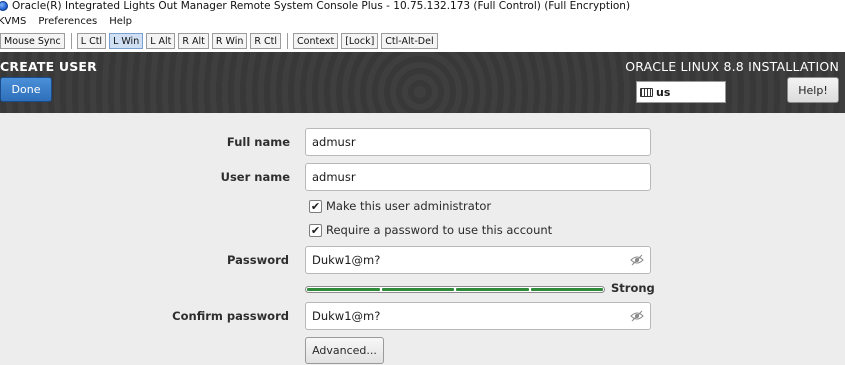 The image size is (845, 365). Describe the element at coordinates (439, 230) in the screenshot. I see `require-password-label: Require a password to use this account` at that location.